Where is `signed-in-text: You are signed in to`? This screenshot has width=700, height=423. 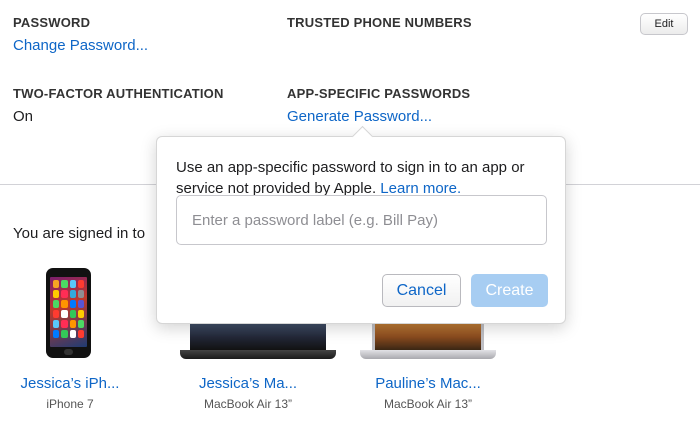
signed-in-text: You are signed in to is located at coordinates (79, 233).